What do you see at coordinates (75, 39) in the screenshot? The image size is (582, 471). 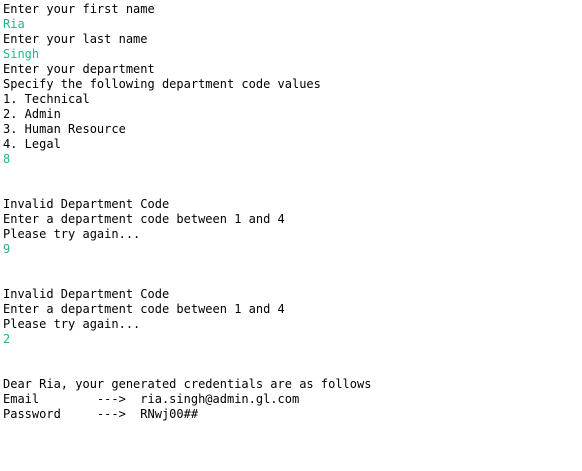 I see `console-output-line: Enter your last name` at bounding box center [75, 39].